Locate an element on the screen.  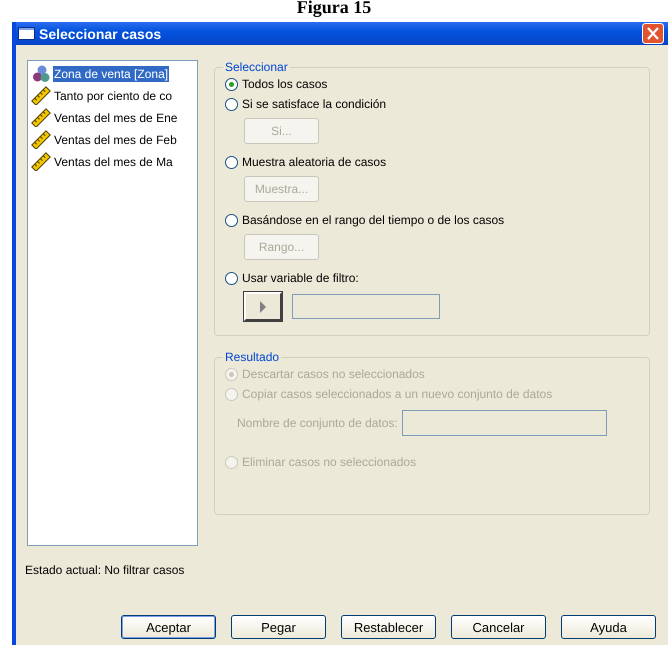
window-icon is located at coordinates (26, 33).